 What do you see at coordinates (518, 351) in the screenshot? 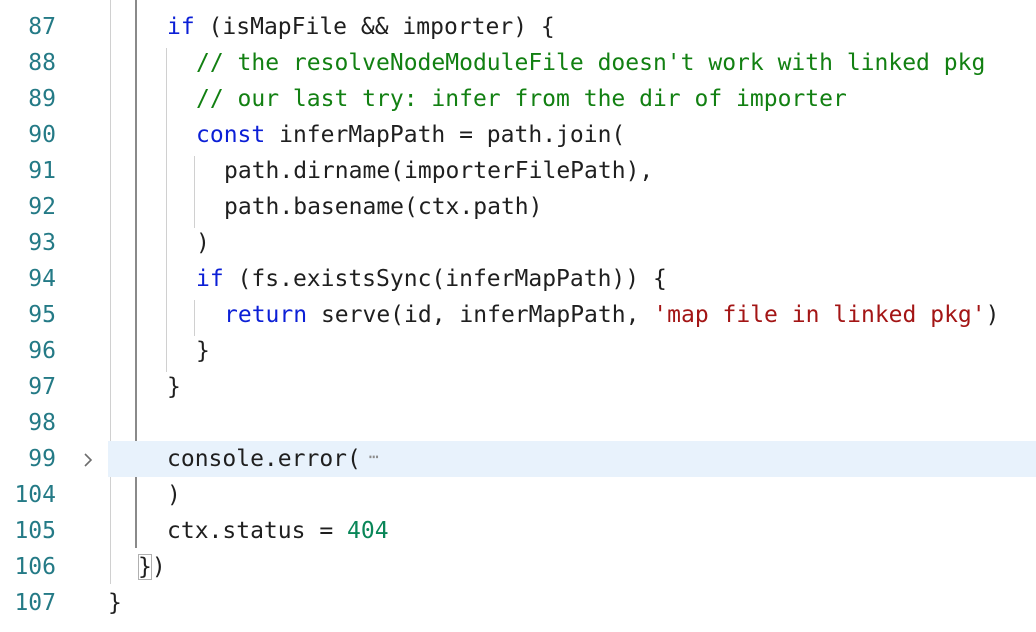
I see `code-line: 96 }` at bounding box center [518, 351].